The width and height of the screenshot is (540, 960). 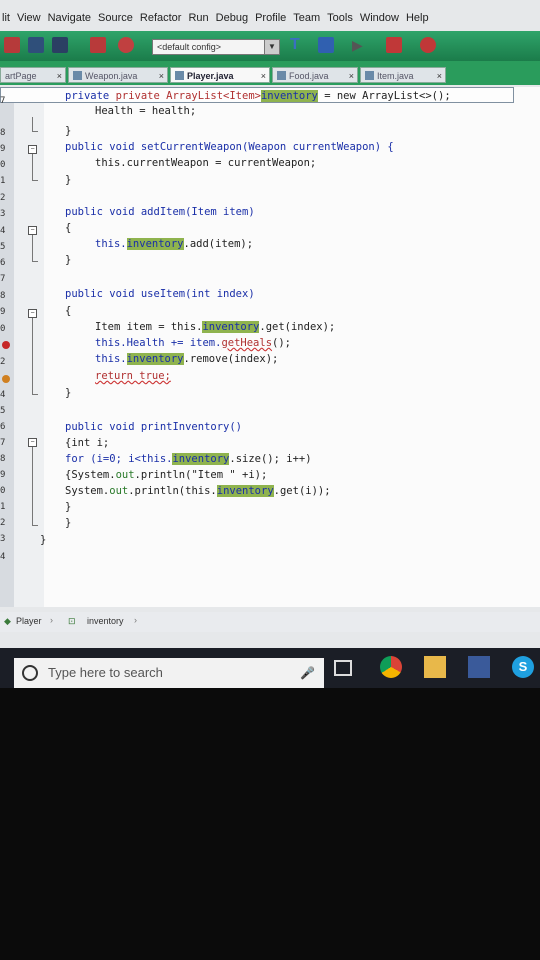 I want to click on tab-label: Food.java, so click(x=309, y=76).